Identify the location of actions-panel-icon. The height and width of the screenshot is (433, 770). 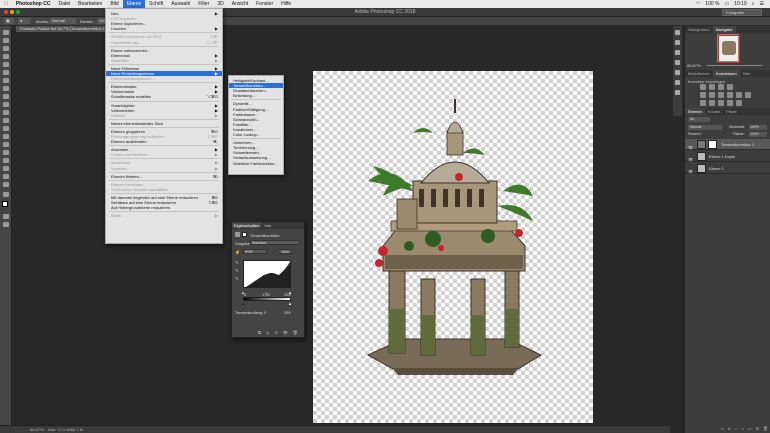
(677, 42).